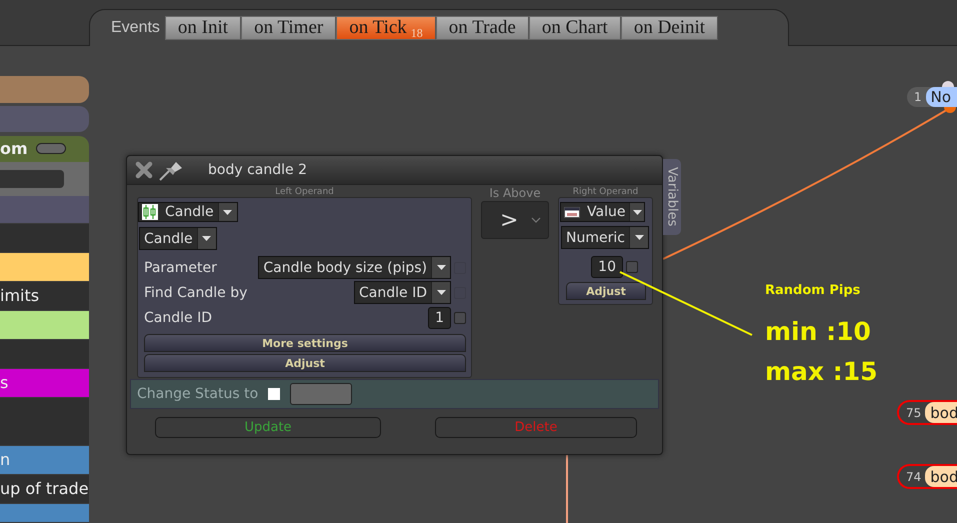 The width and height of the screenshot is (957, 523). Describe the element at coordinates (818, 332) in the screenshot. I see `annotation-text: min :10` at that location.